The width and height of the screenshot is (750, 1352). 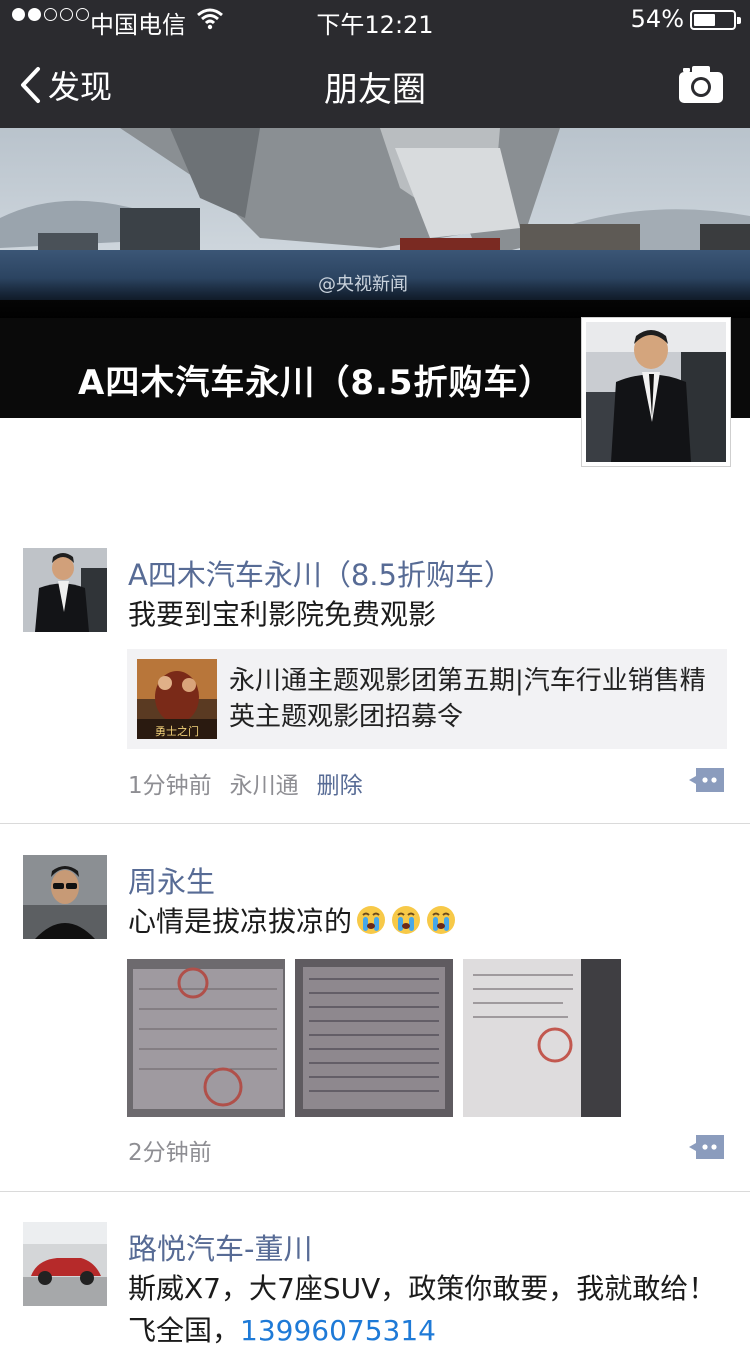 What do you see at coordinates (240, 921) in the screenshot?
I see `post-text: 心情是拔凉拔凉的` at bounding box center [240, 921].